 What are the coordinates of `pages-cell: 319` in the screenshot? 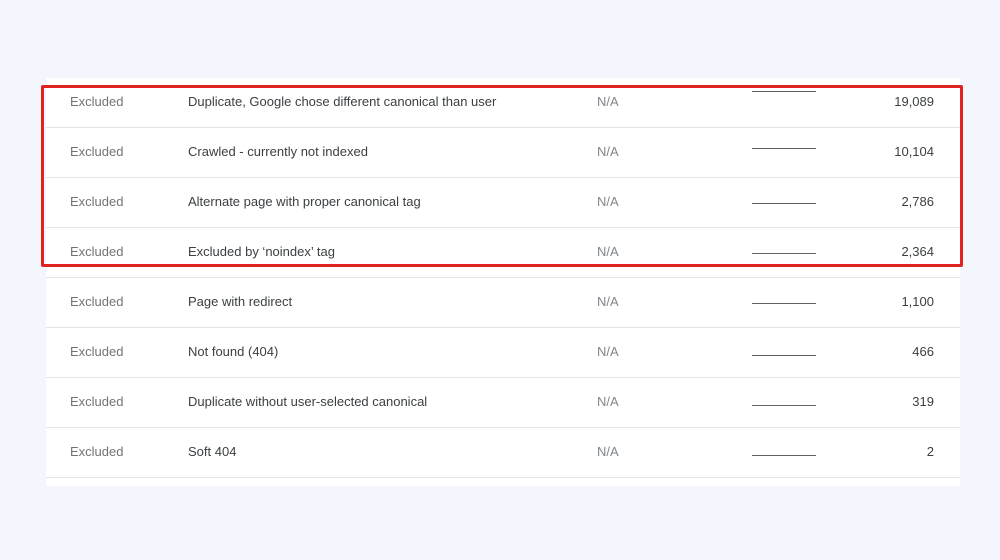 It's located at (923, 401).